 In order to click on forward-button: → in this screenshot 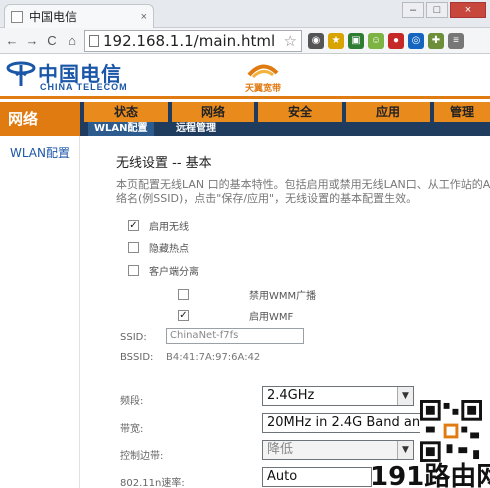, I will do `click(32, 41)`.